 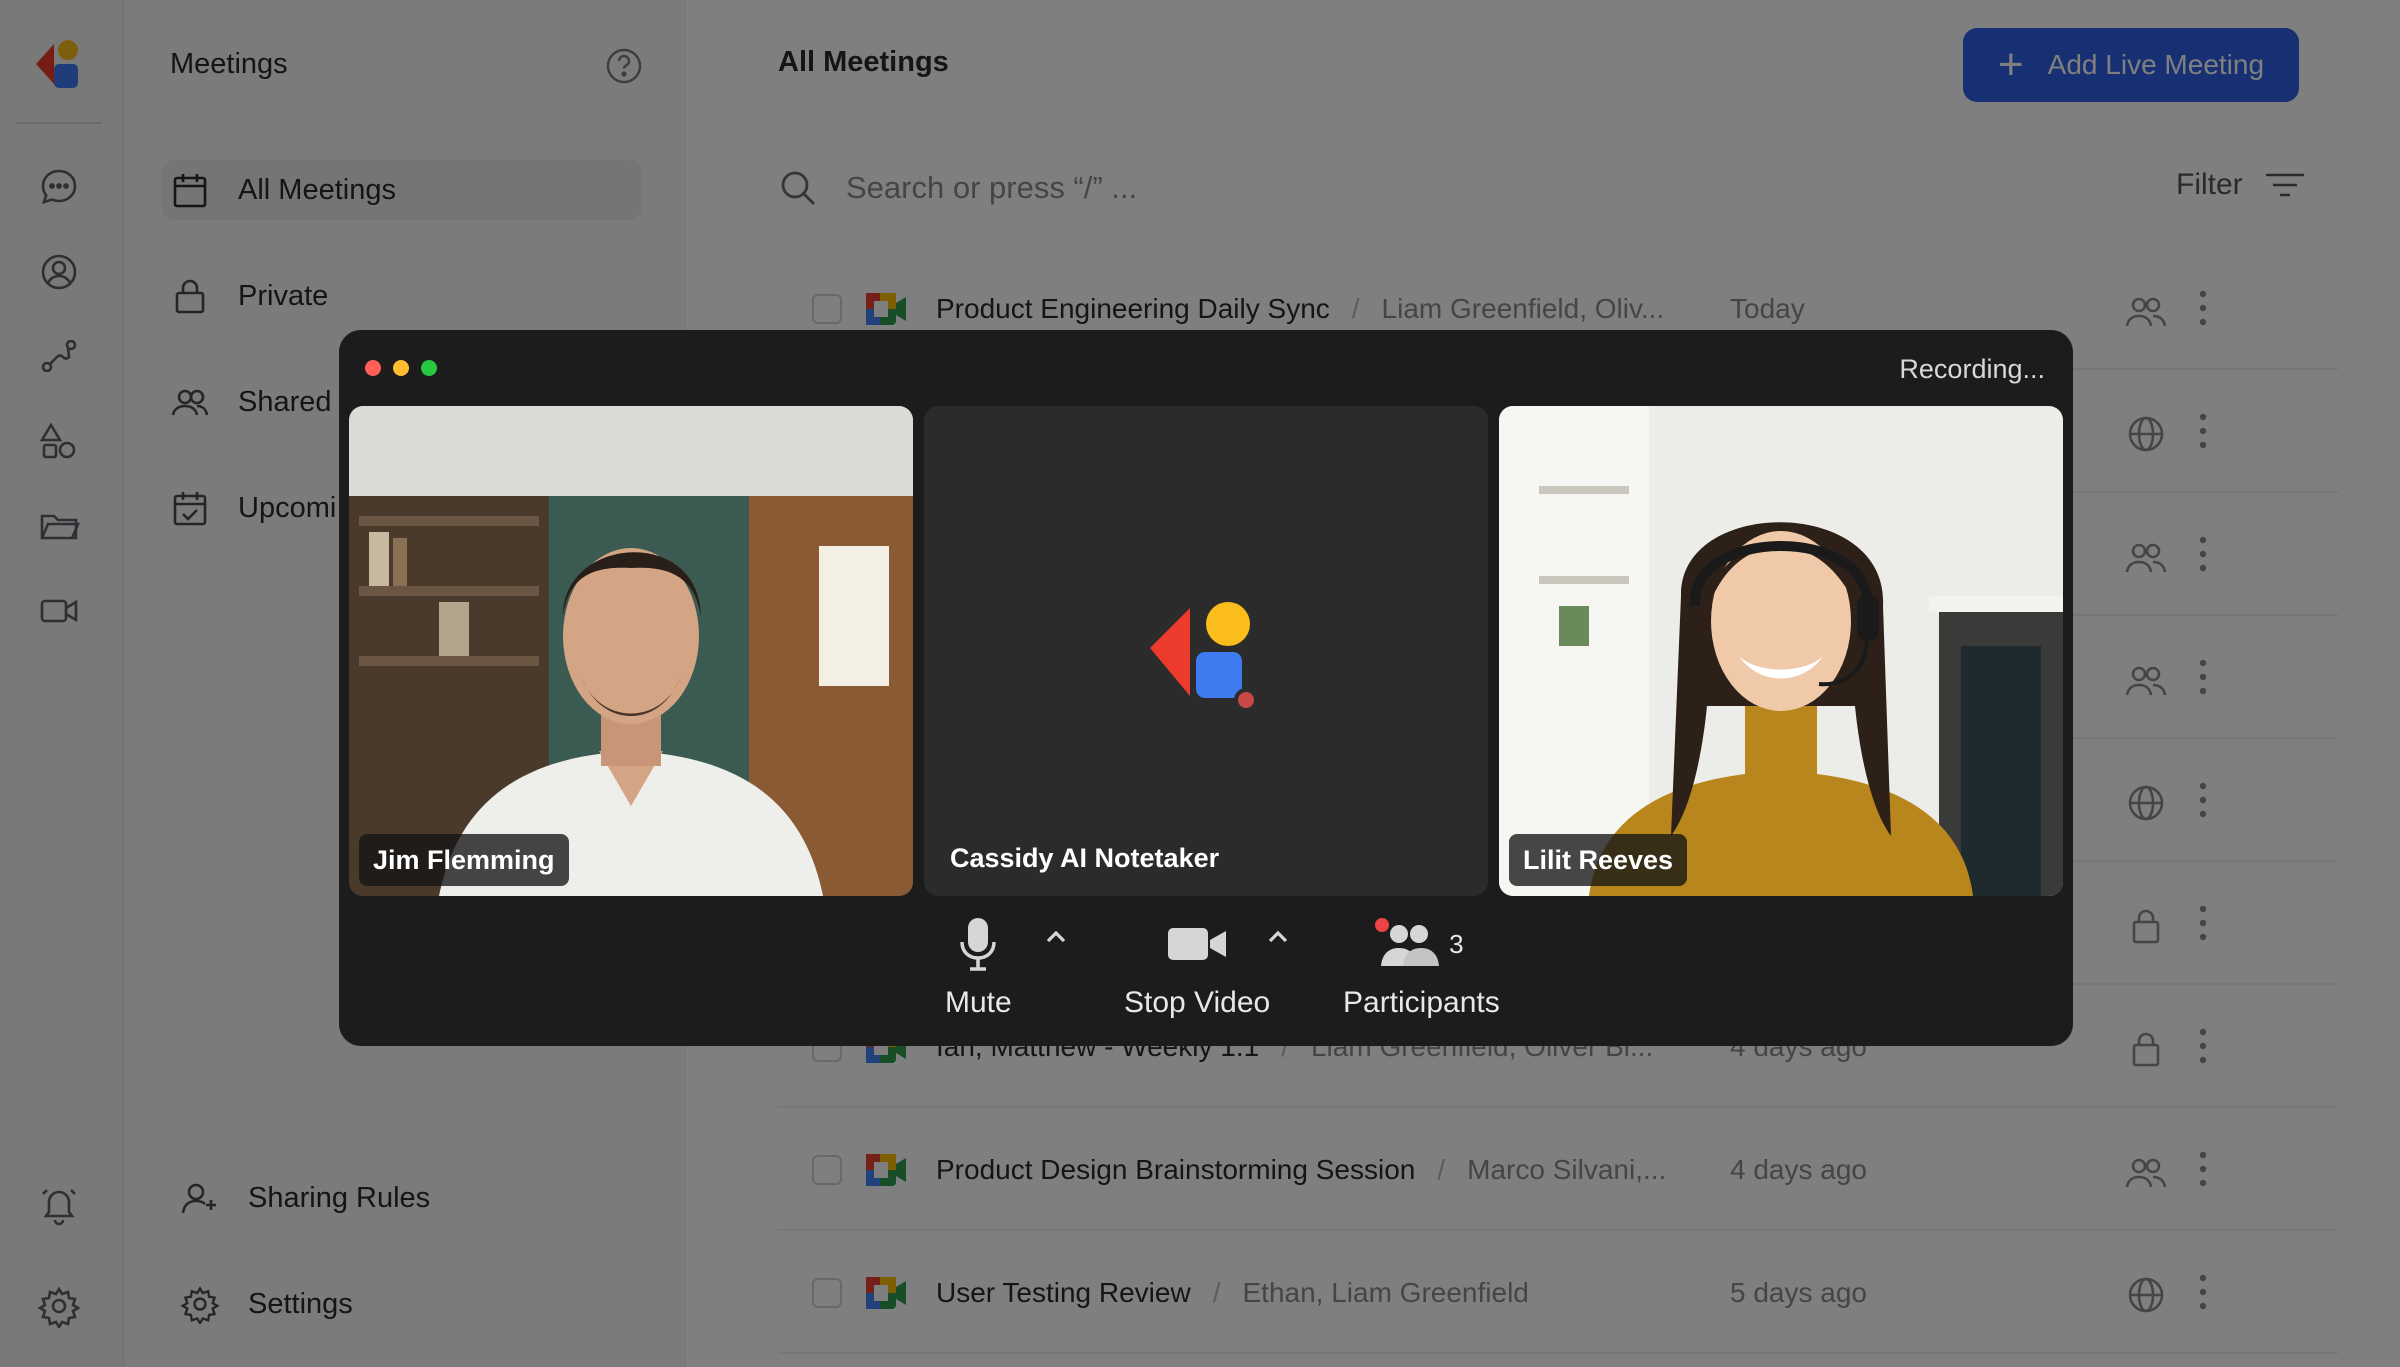 What do you see at coordinates (1456, 943) in the screenshot?
I see `participant-count: 3` at bounding box center [1456, 943].